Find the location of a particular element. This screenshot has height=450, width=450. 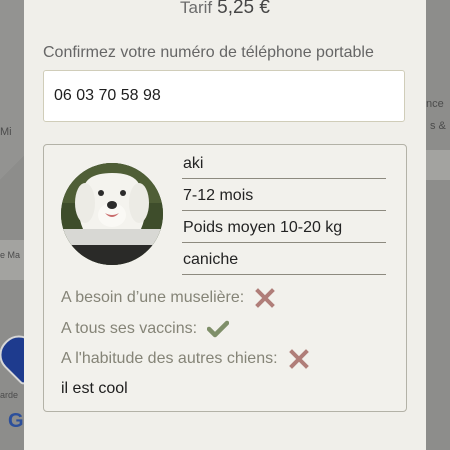

map-logo-icon: G is located at coordinates (16, 421).